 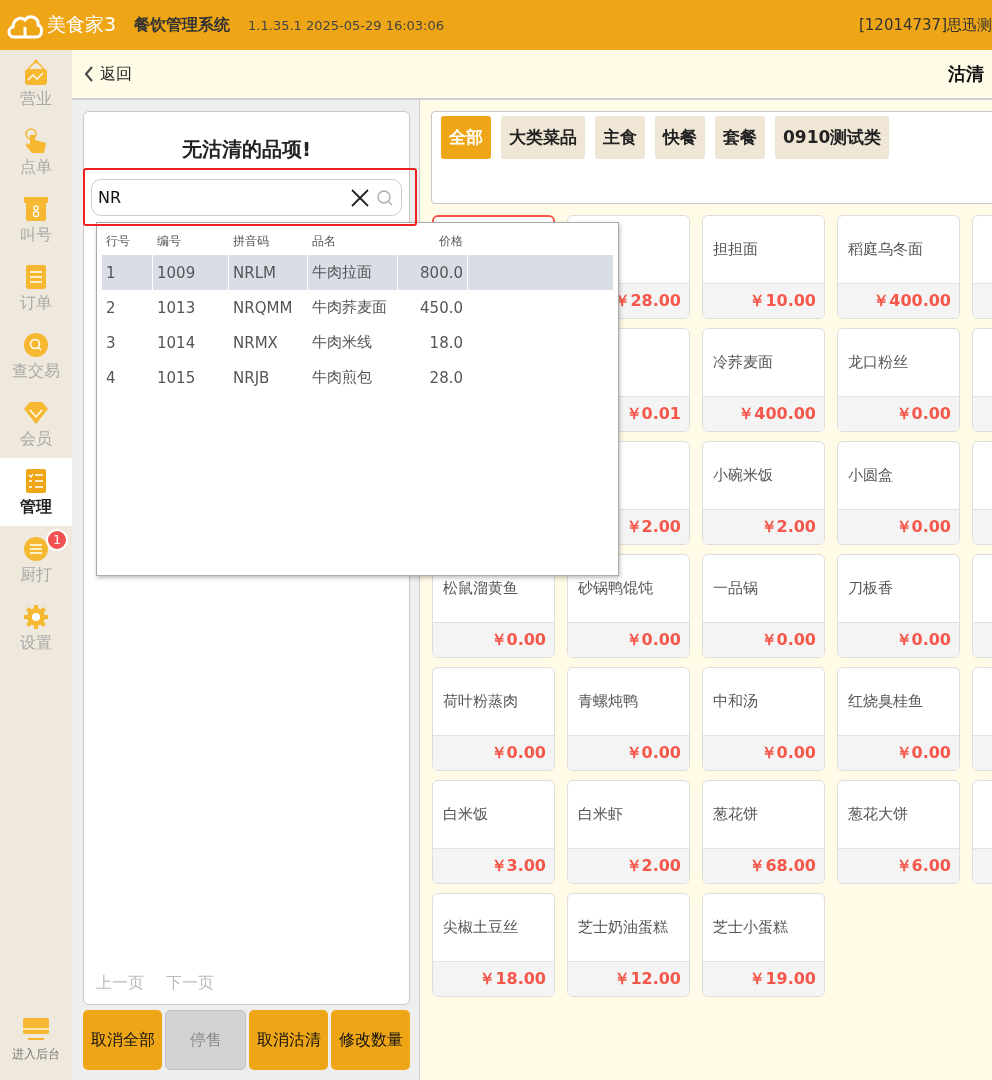 I want to click on dish-card: 中和汤 ￥0.00, so click(x=763, y=719).